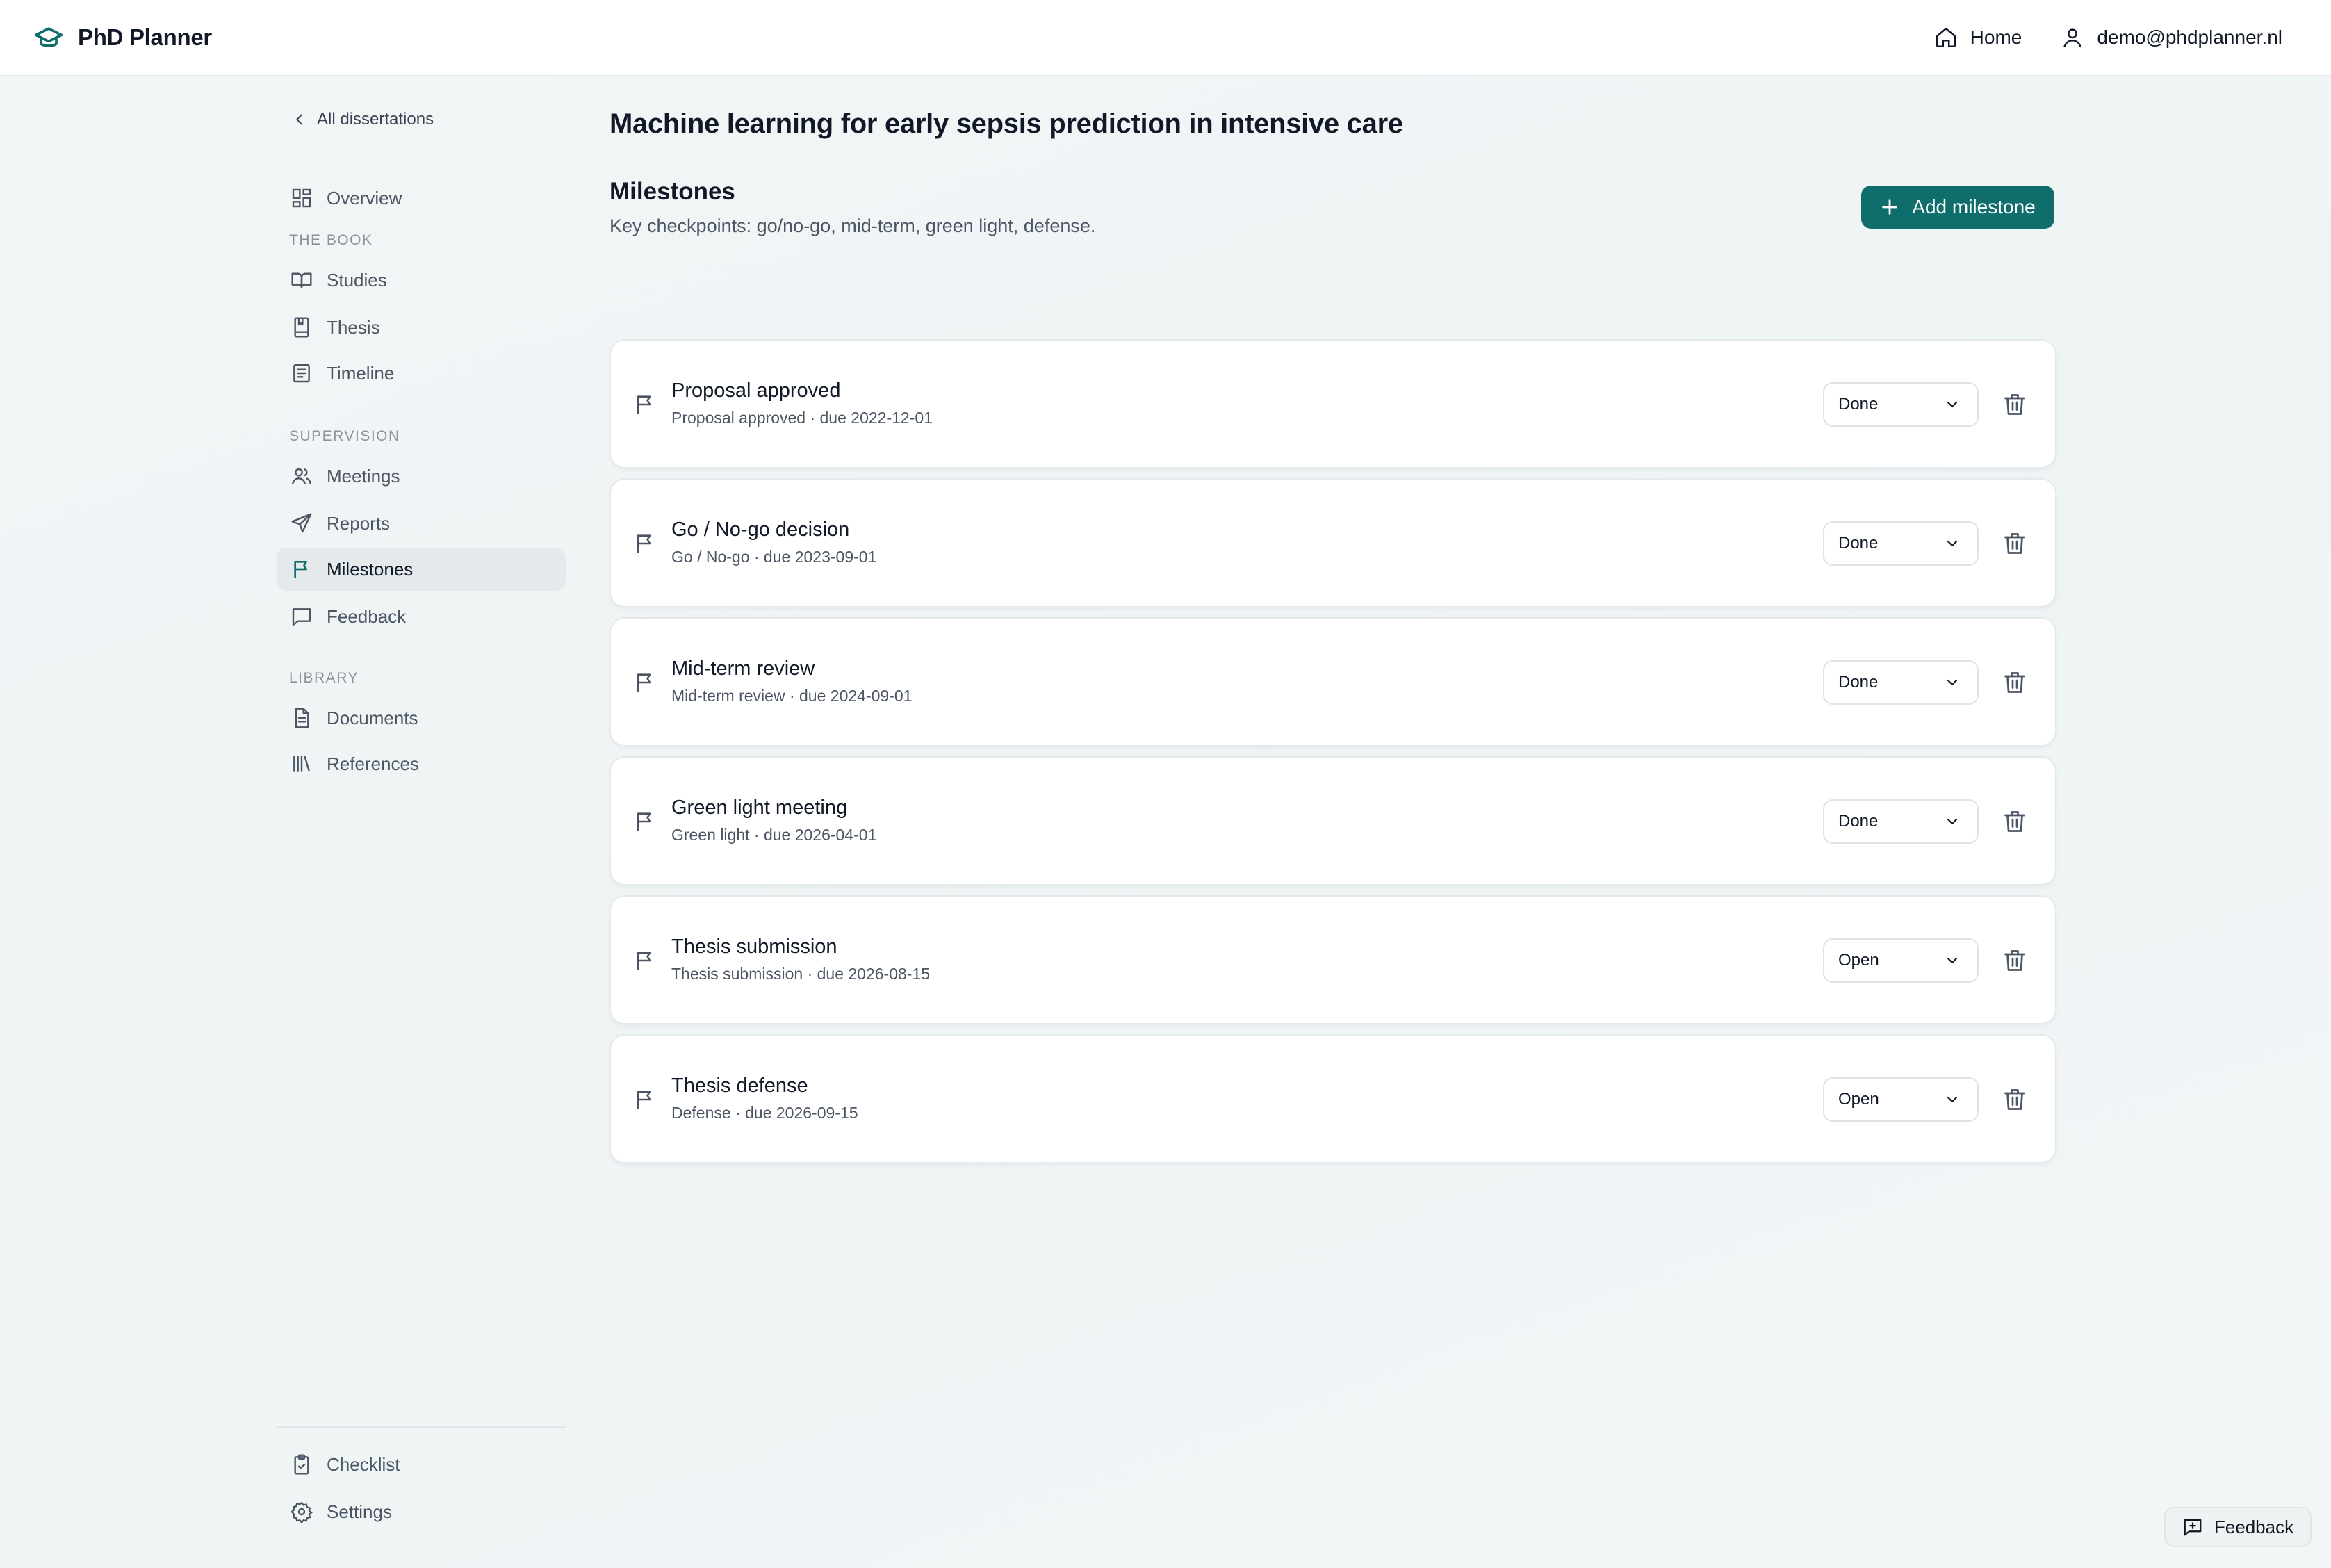 The width and height of the screenshot is (2331, 1568). I want to click on sidebar-section-book: THE BOOK, so click(331, 240).